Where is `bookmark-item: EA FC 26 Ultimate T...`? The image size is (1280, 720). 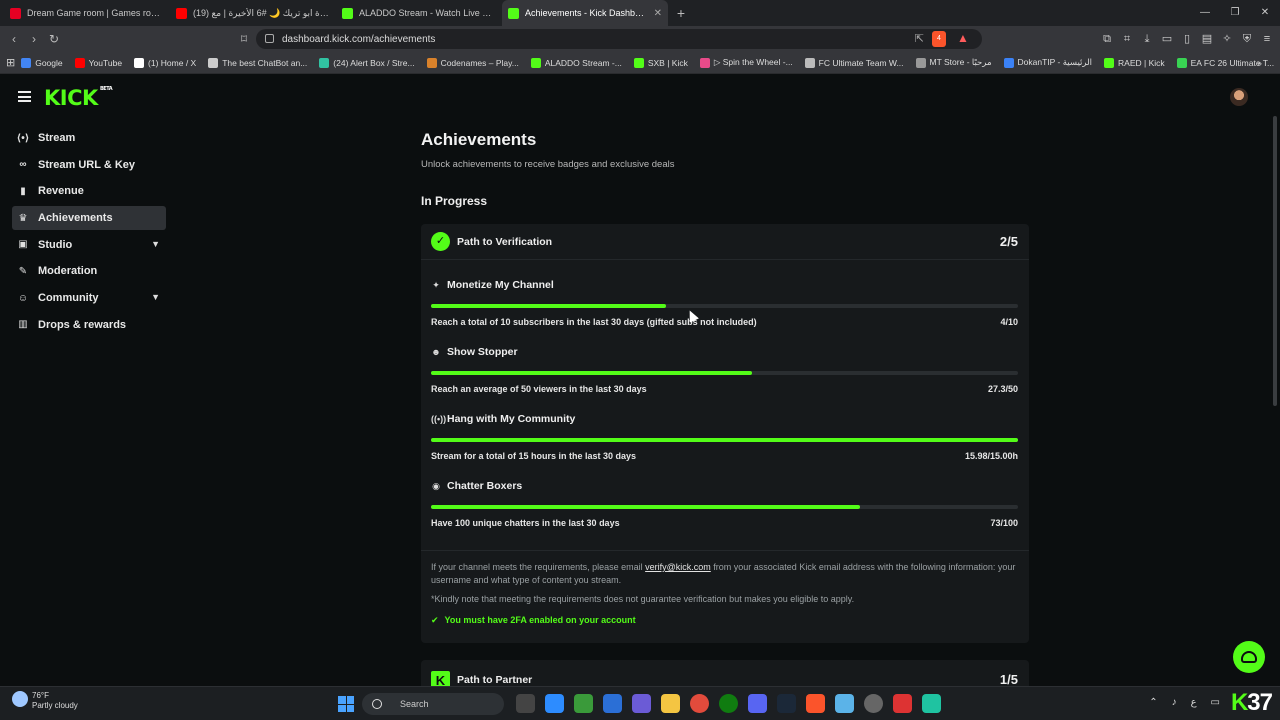
bookmark-item: EA FC 26 Ultimate T... is located at coordinates (1225, 62).